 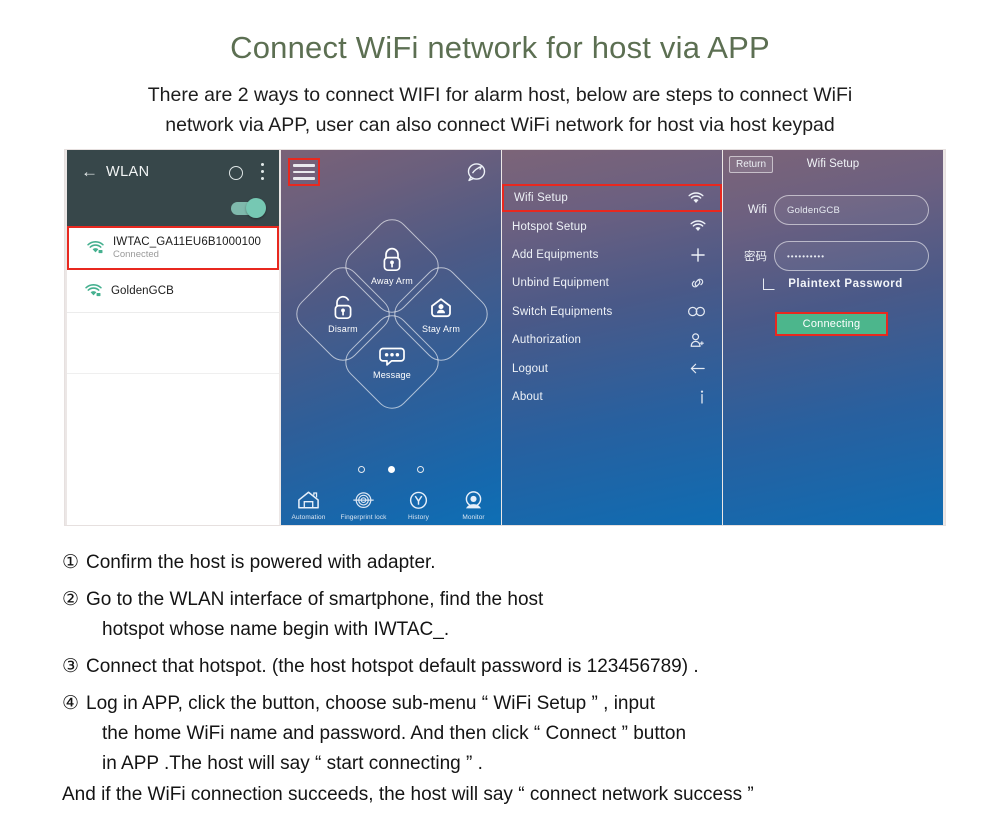 I want to click on menu-item-switch-equipments: Switch Equipments, so click(x=612, y=312).